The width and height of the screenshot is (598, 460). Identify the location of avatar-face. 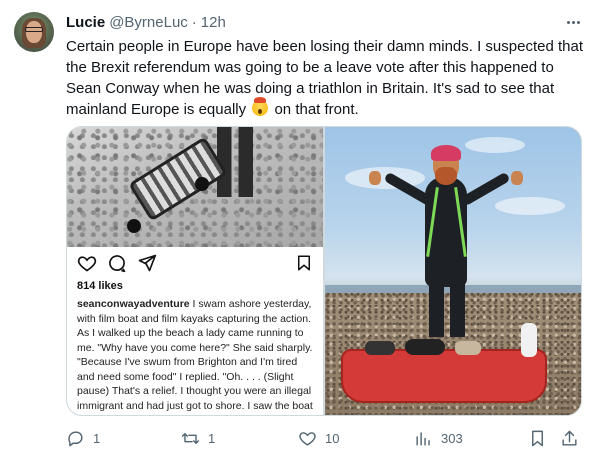
(34, 32).